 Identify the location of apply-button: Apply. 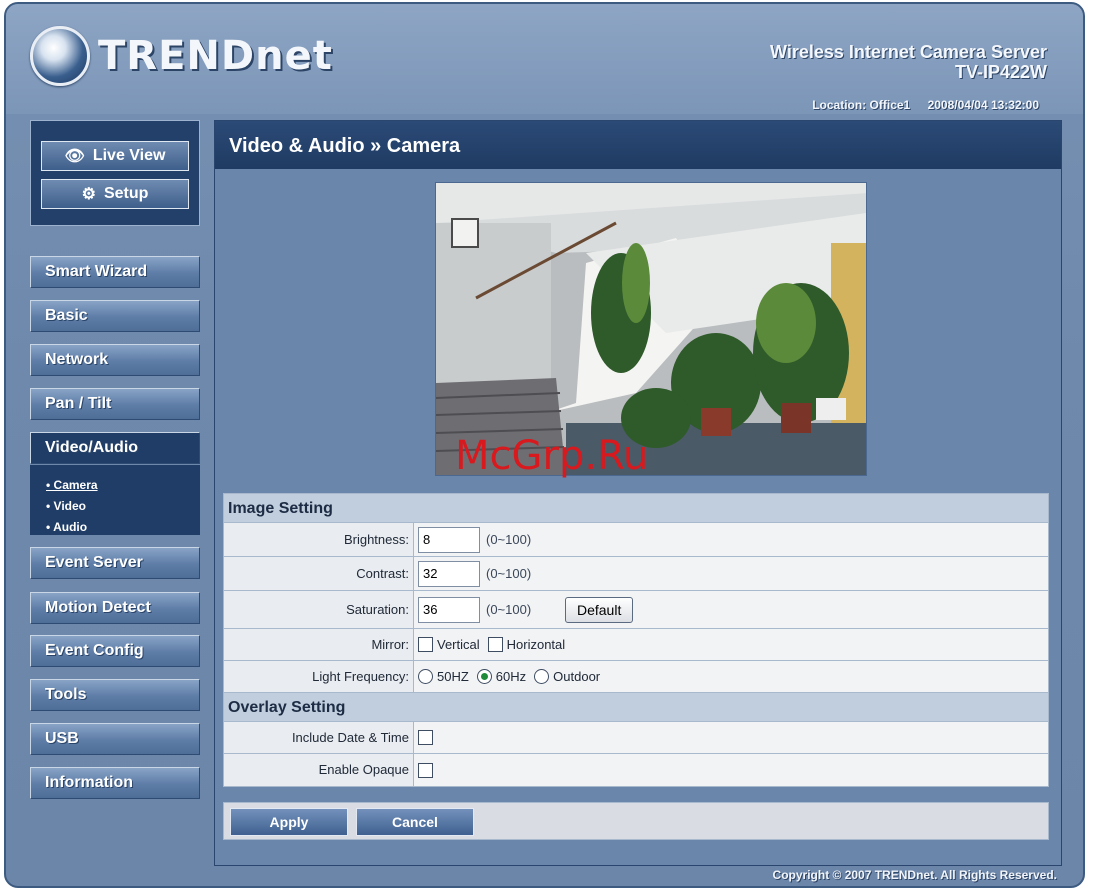
(289, 822).